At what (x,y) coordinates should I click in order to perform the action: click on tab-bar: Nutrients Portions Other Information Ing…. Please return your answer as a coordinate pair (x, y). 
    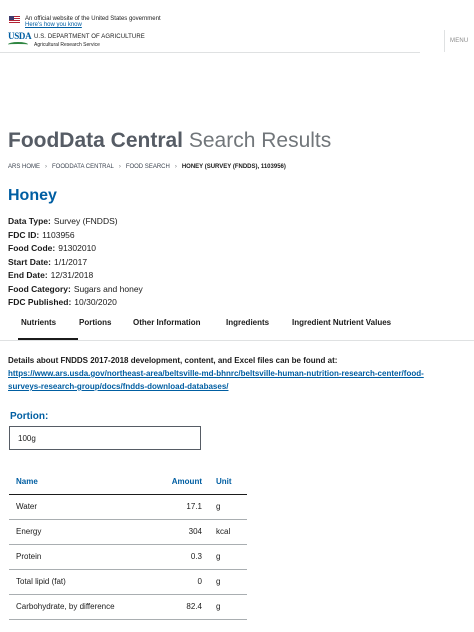
    Looking at the image, I should click on (241, 326).